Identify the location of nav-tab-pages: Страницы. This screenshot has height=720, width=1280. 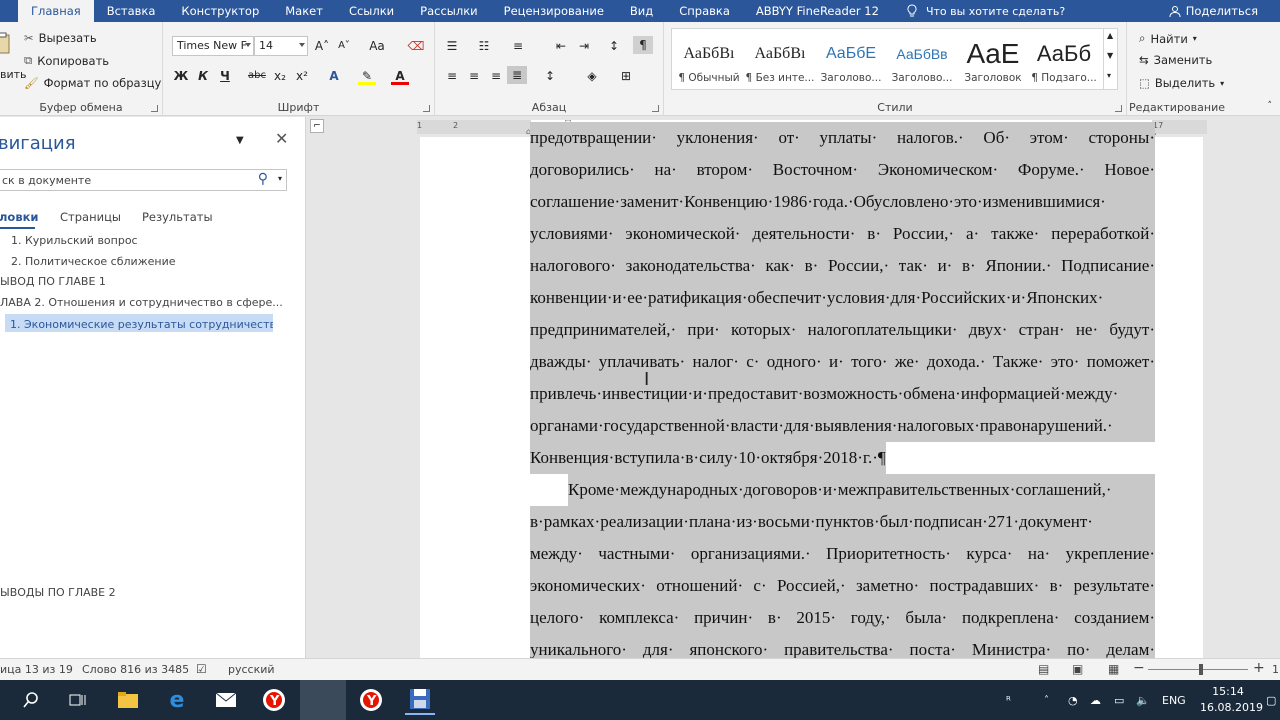
(90, 217).